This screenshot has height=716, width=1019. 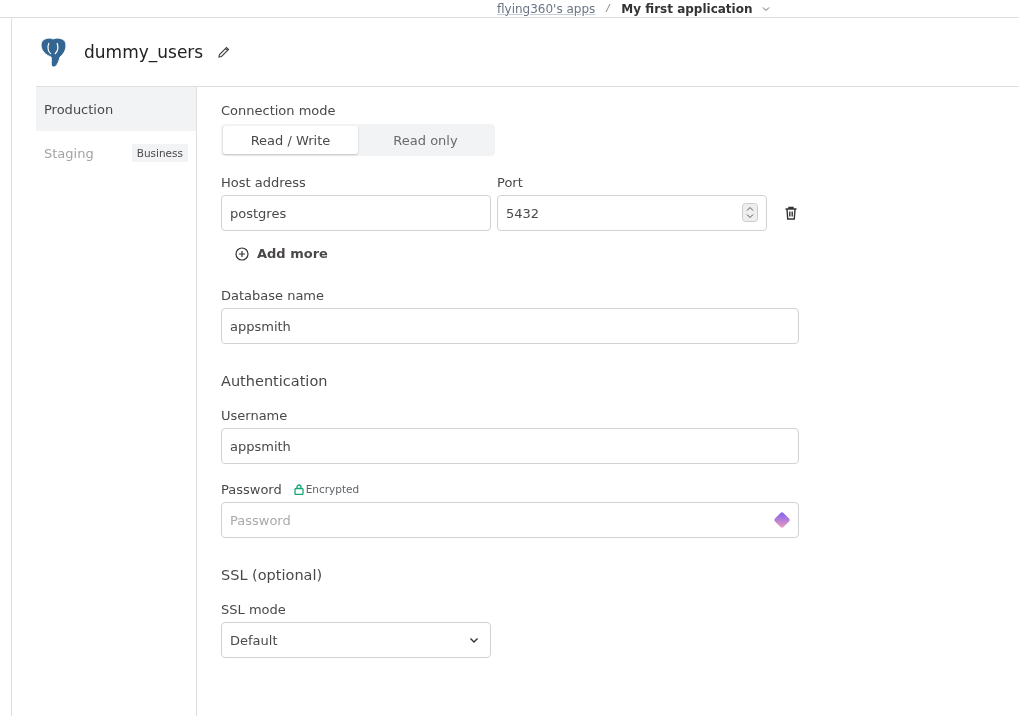 What do you see at coordinates (546, 8) in the screenshot?
I see `breadcrumb-link: flying360's apps` at bounding box center [546, 8].